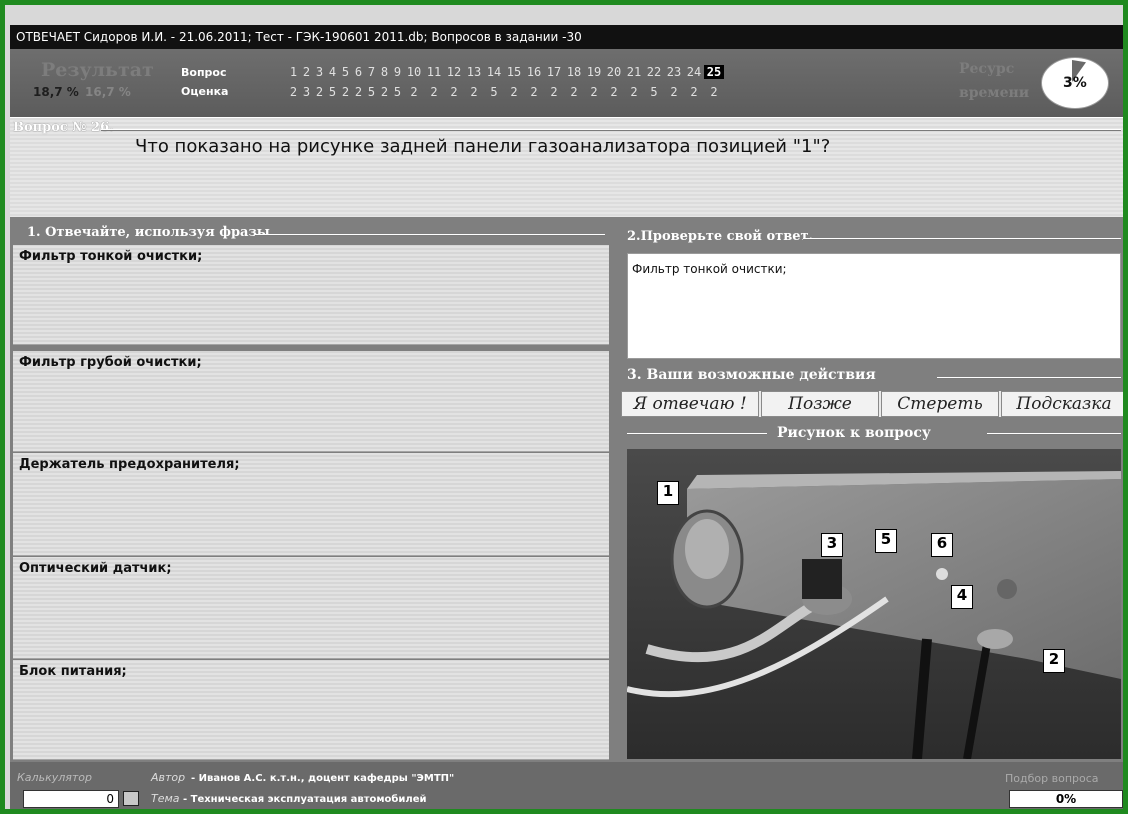  Describe the element at coordinates (1029, 378) in the screenshot. I see `actions-group-line` at that location.